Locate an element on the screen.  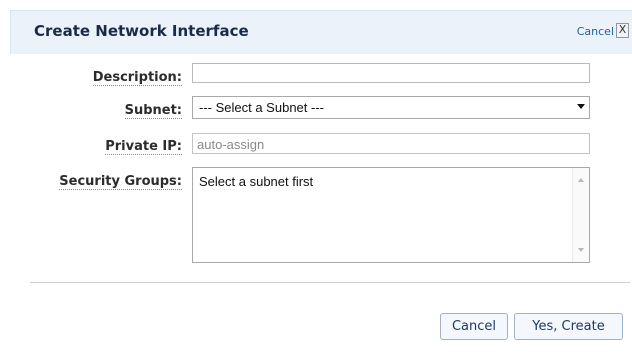
private-ip-label-row: Private IP: is located at coordinates (91, 145).